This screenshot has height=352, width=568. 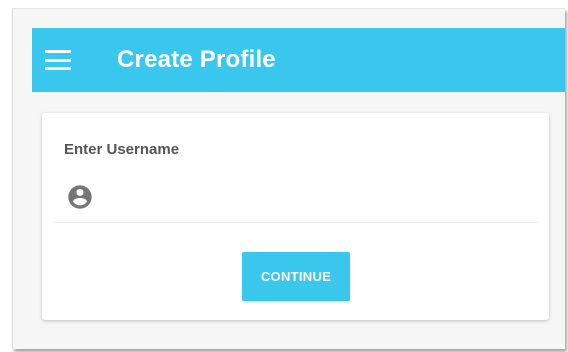 I want to click on menu-icon, so click(x=58, y=60).